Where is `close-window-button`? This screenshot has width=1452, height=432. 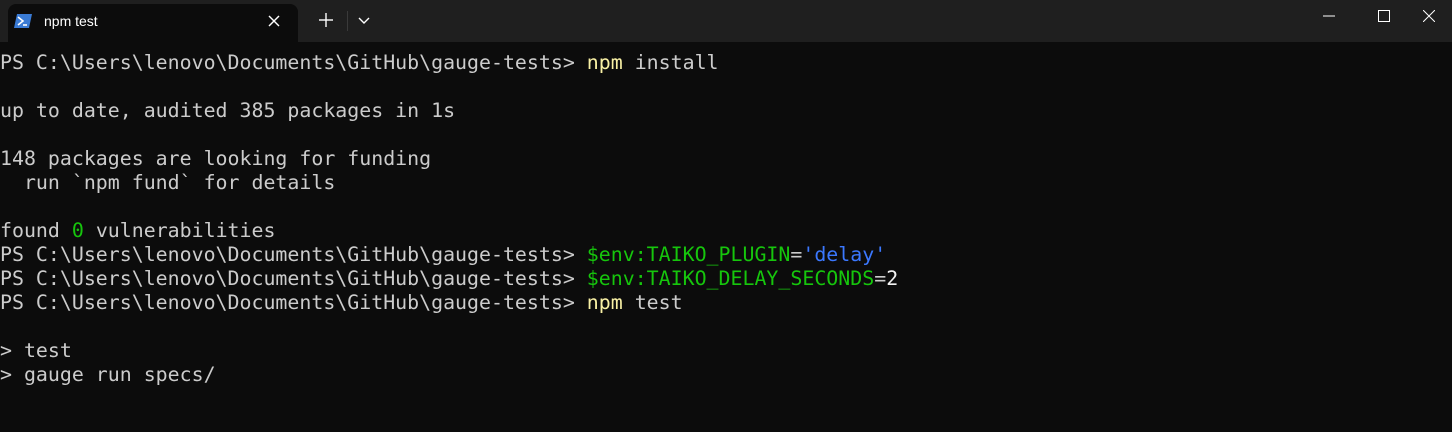
close-window-button is located at coordinates (1429, 16).